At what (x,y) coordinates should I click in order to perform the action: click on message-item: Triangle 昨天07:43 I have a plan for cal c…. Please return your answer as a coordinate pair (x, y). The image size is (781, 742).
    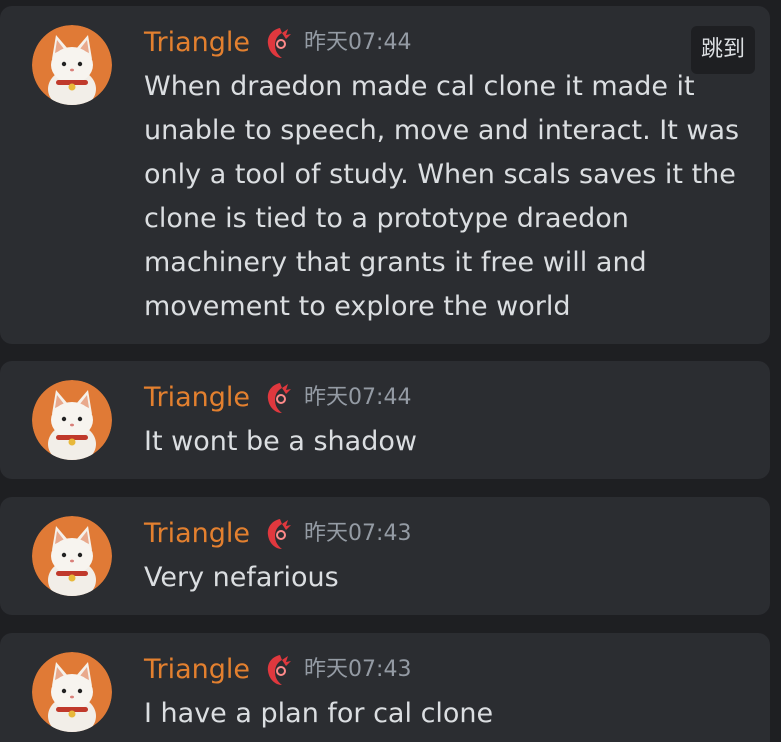
    Looking at the image, I should click on (385, 687).